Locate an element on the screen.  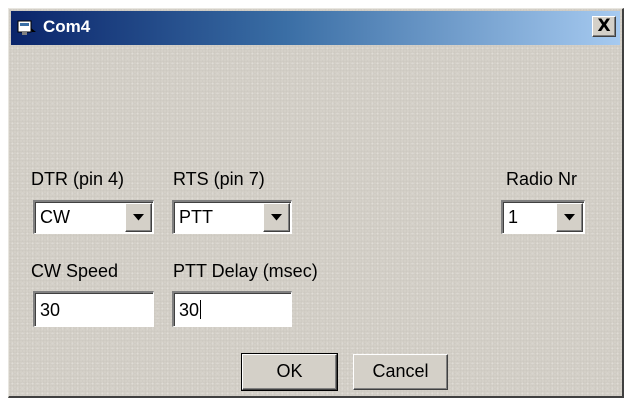
cw-speed-input-value: 30 is located at coordinates (50, 310).